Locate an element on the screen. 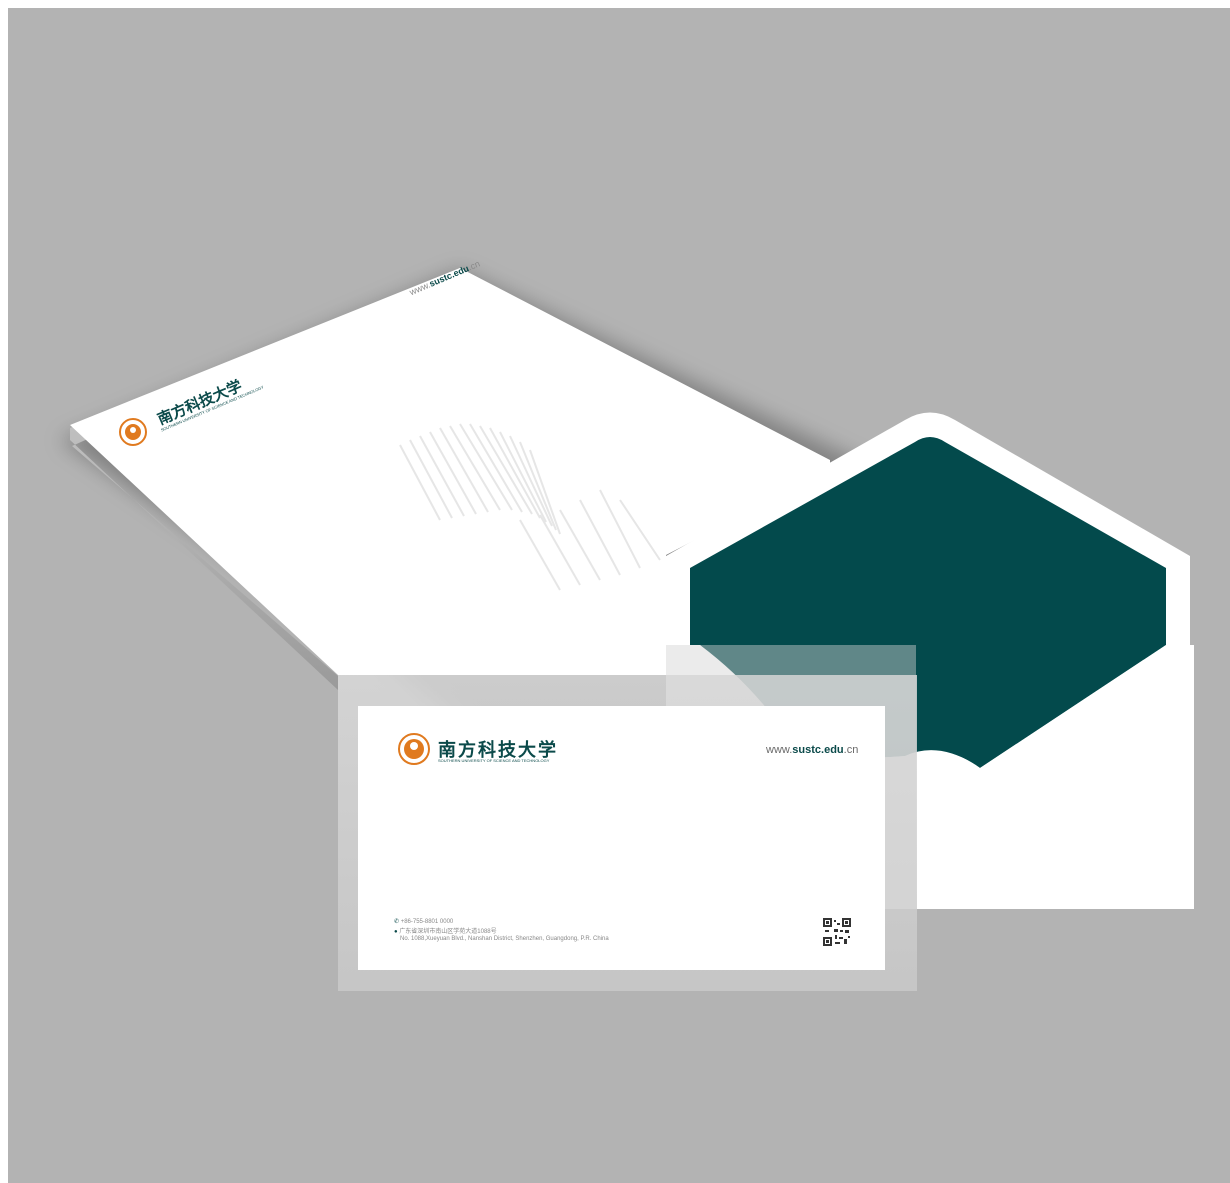 The height and width of the screenshot is (1183, 1230). envelope-website-prefix: www. is located at coordinates (779, 750).